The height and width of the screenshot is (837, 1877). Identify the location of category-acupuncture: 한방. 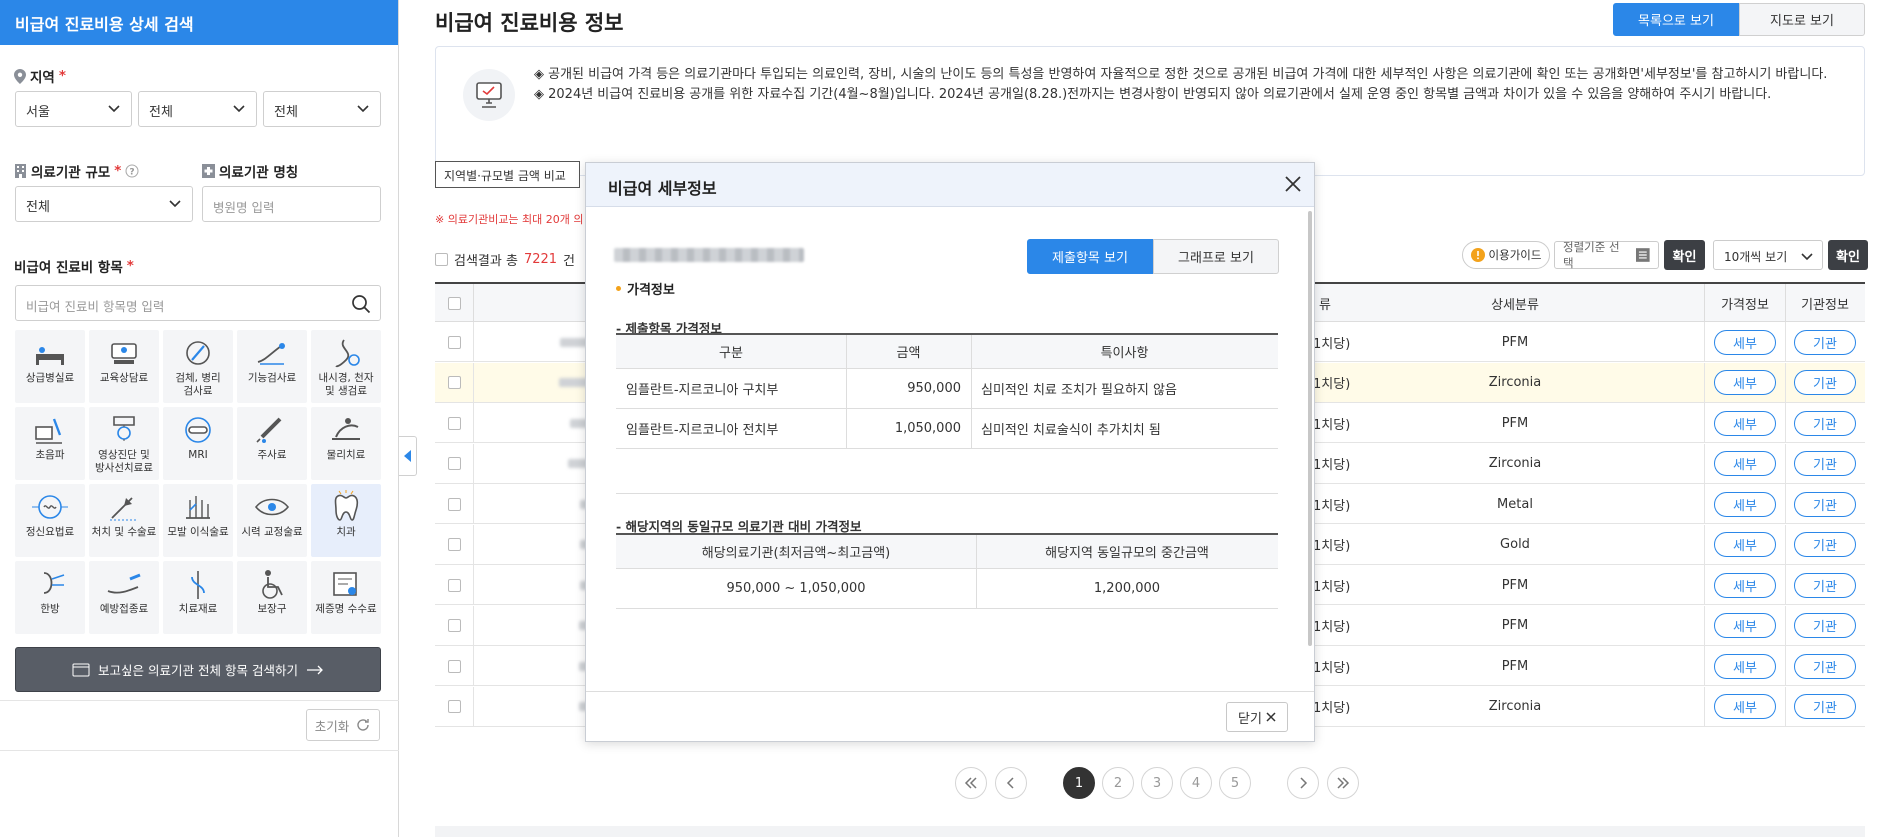
(50, 597).